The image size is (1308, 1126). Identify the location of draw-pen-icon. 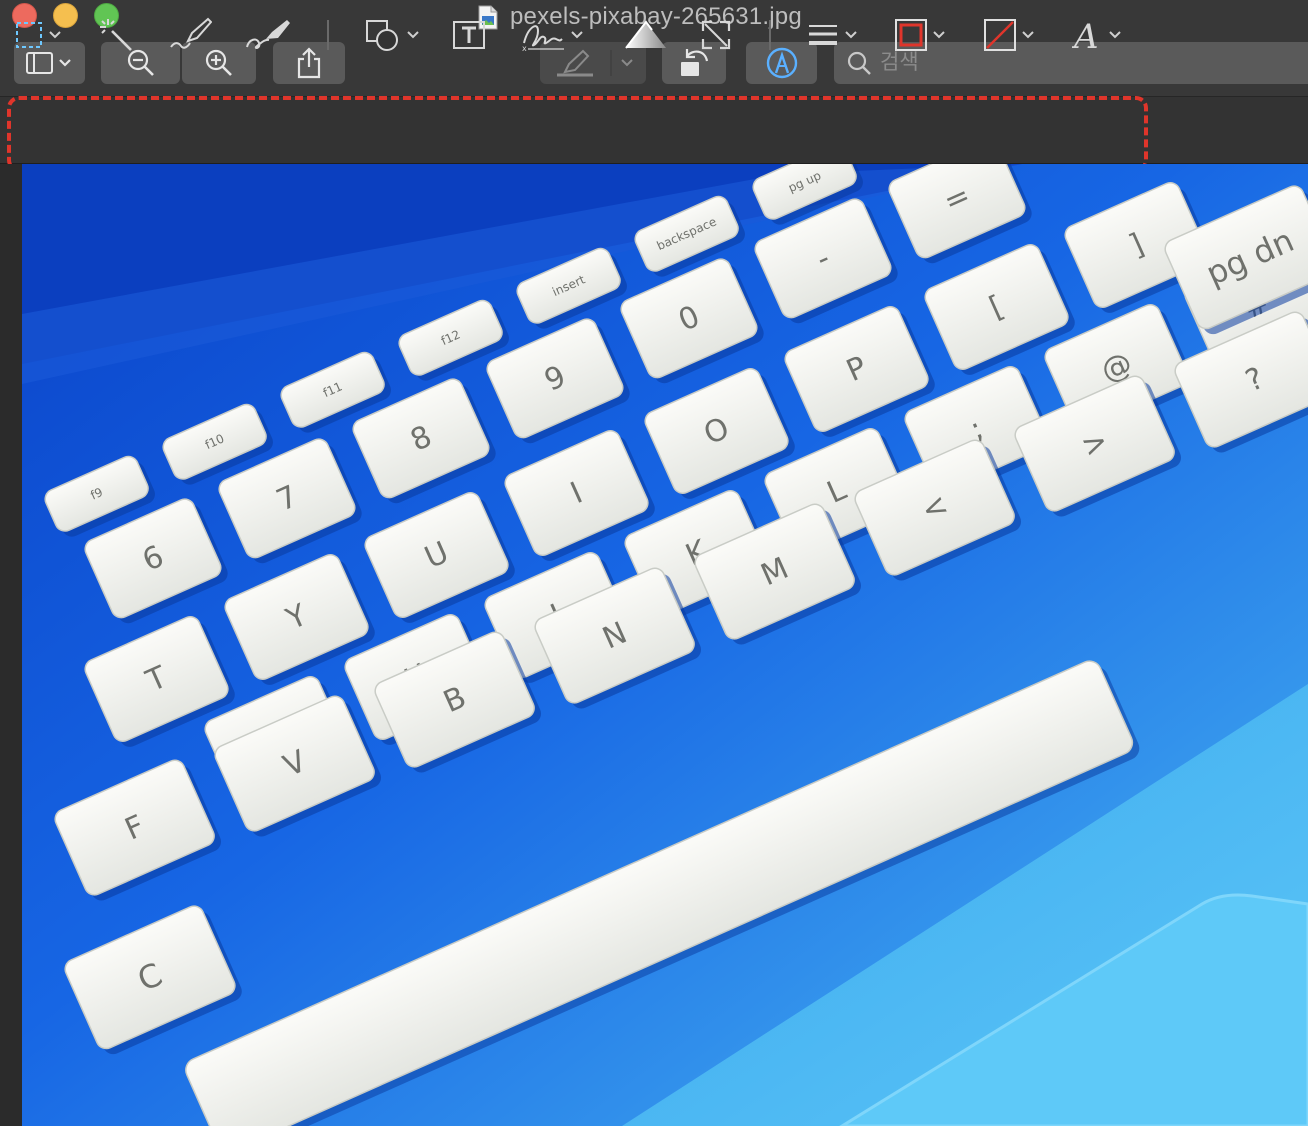
(268, 34).